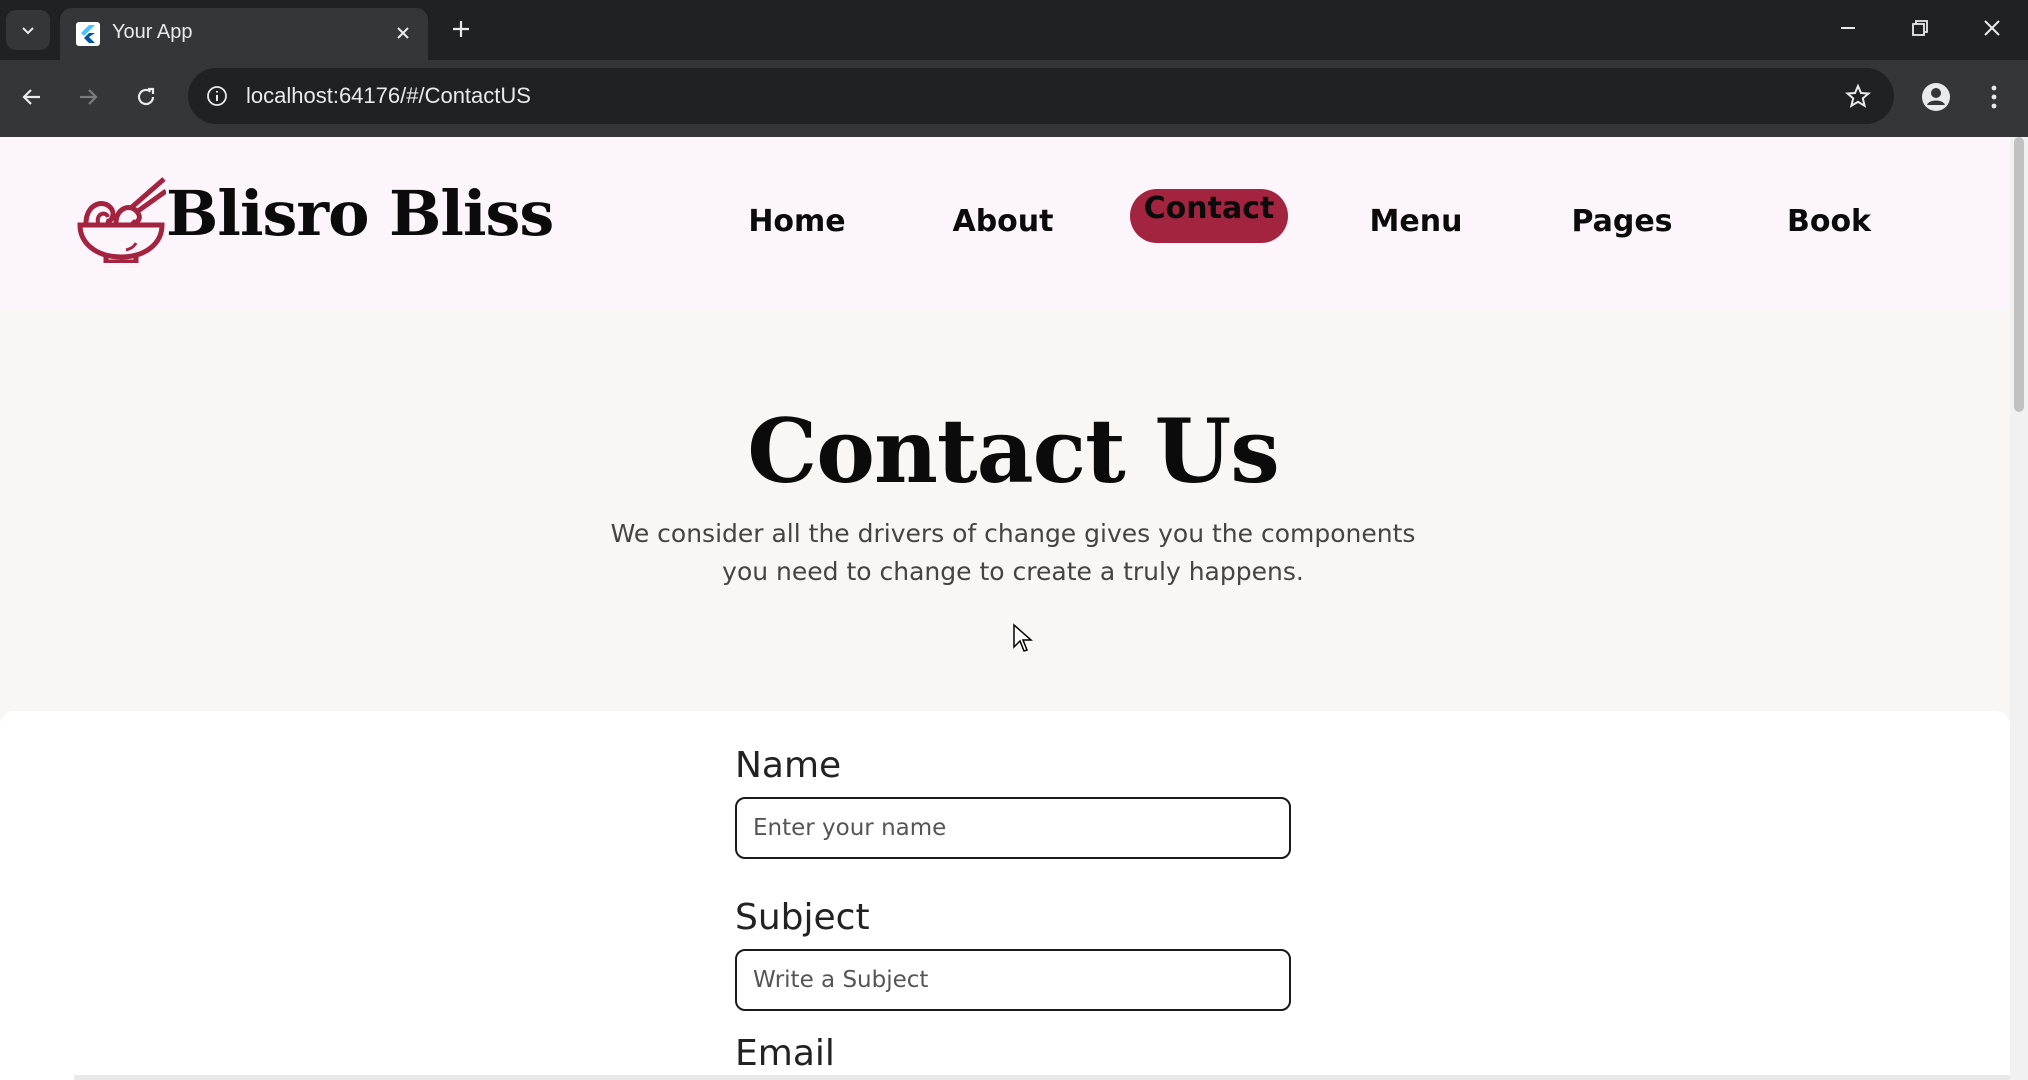 The width and height of the screenshot is (2028, 1080). What do you see at coordinates (802, 917) in the screenshot?
I see `subject-label: Subject` at bounding box center [802, 917].